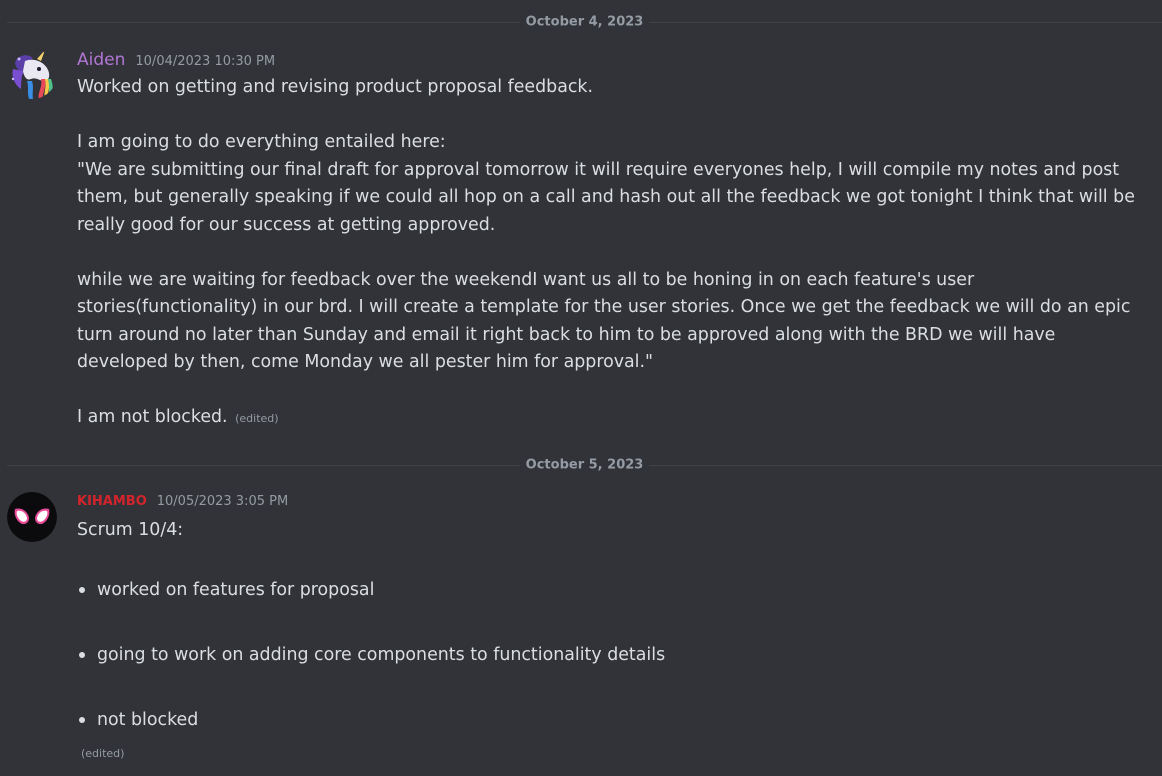  I want to click on list-item-text: not blocked, so click(148, 720).